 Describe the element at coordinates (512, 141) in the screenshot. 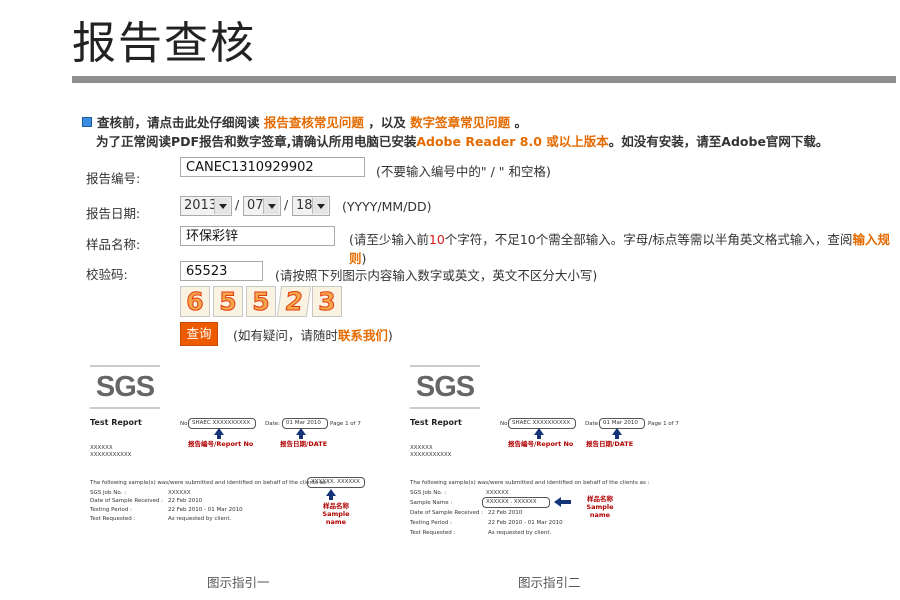

I see `adobe-reader-link: Adobe Reader 8.0 或以上版本` at that location.